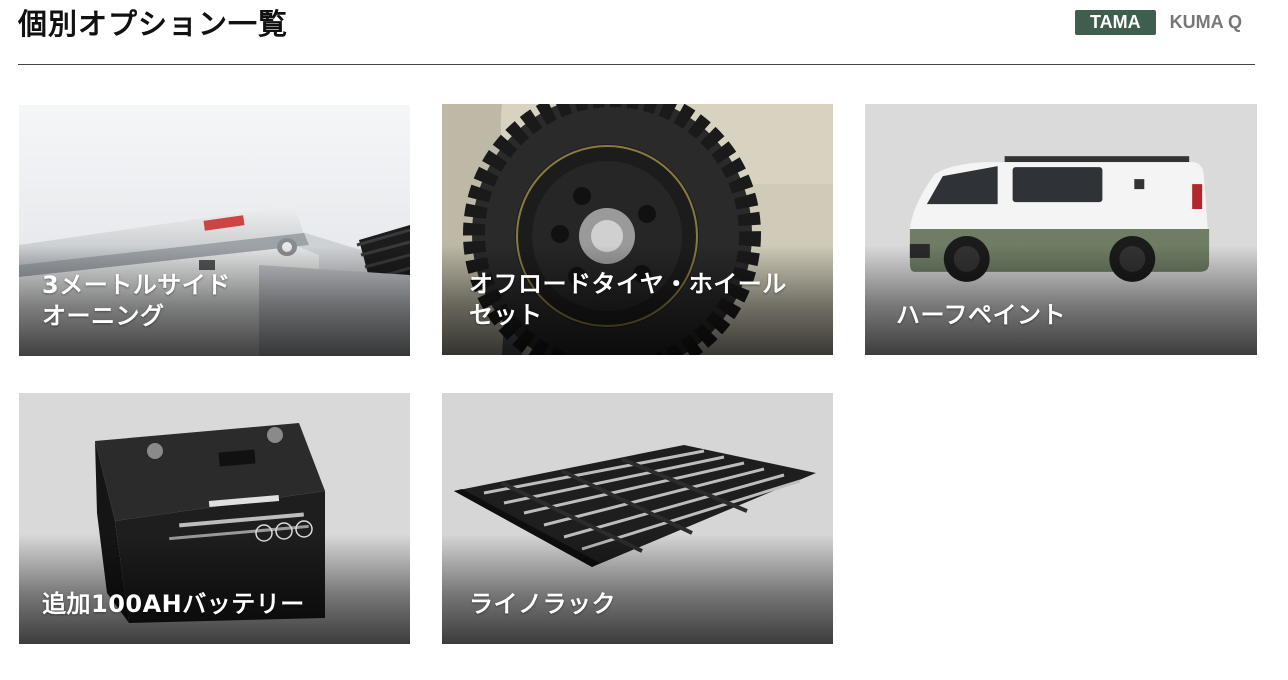 The image size is (1288, 680). What do you see at coordinates (214, 518) in the screenshot?
I see `option-card-battery: 追加100AHバッテリー` at bounding box center [214, 518].